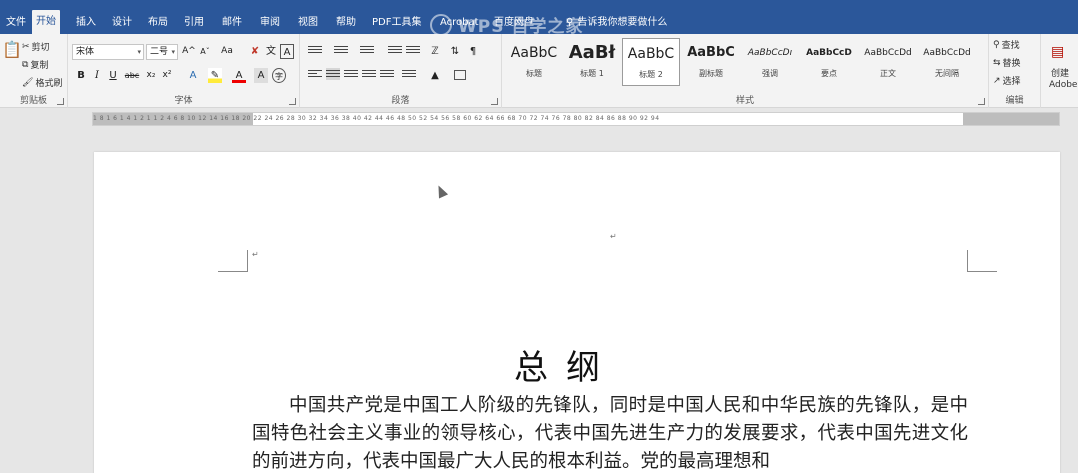  Describe the element at coordinates (261, 75) in the screenshot. I see `character-shading-icon: A` at that location.